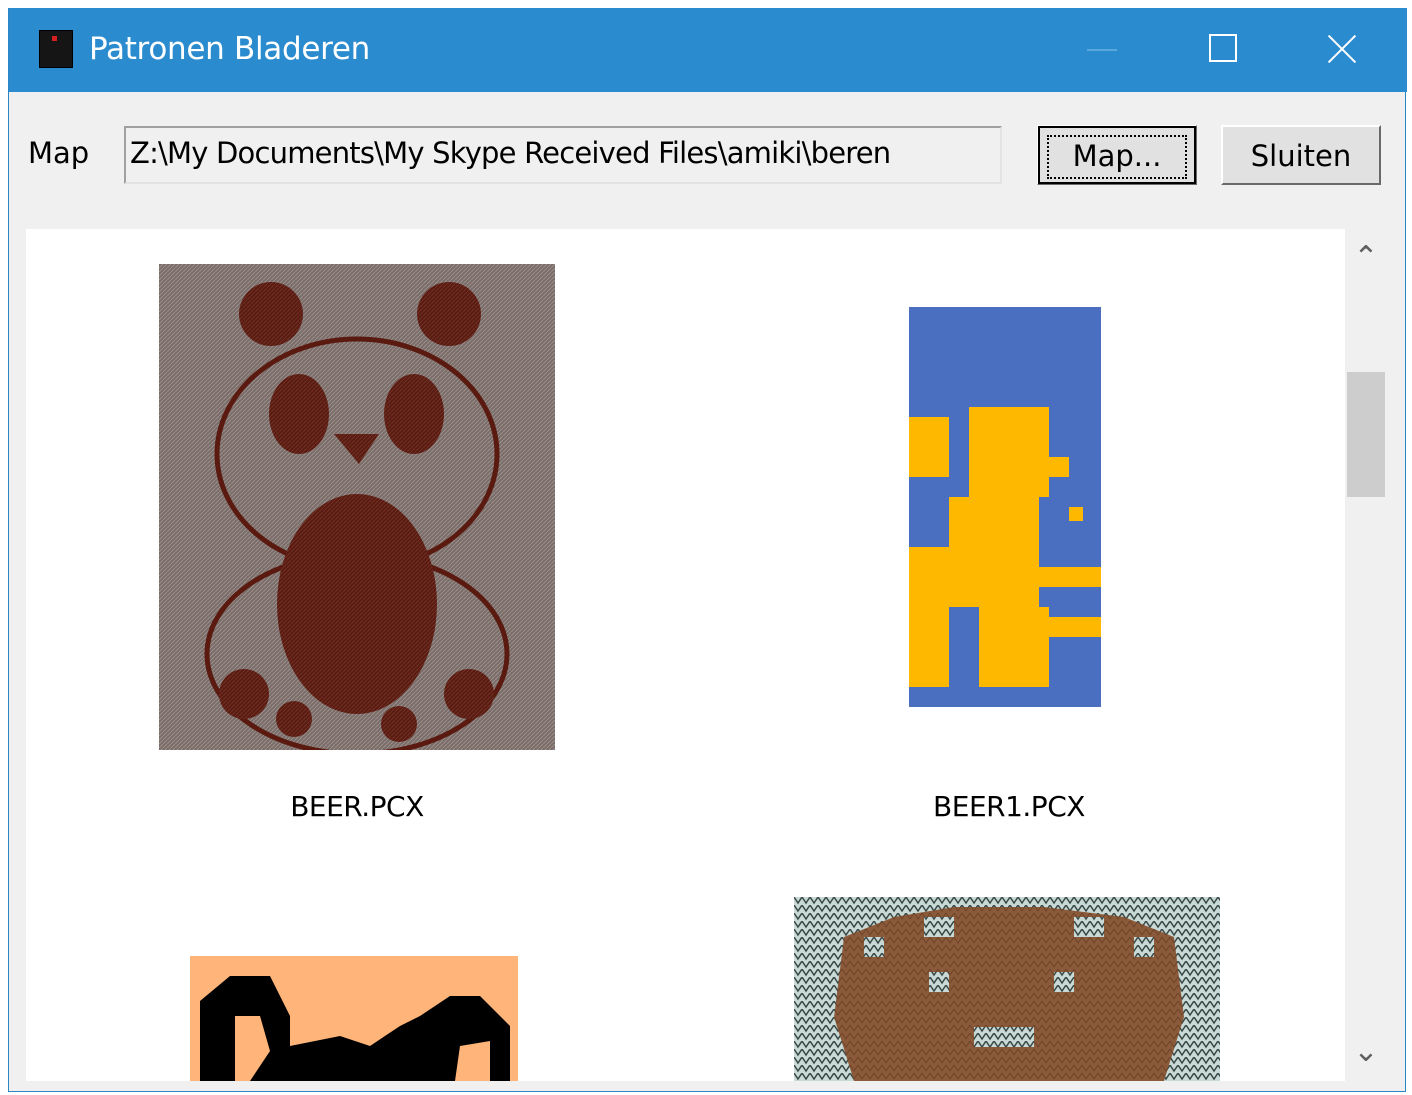  What do you see at coordinates (59, 153) in the screenshot?
I see `map-label: Map` at bounding box center [59, 153].